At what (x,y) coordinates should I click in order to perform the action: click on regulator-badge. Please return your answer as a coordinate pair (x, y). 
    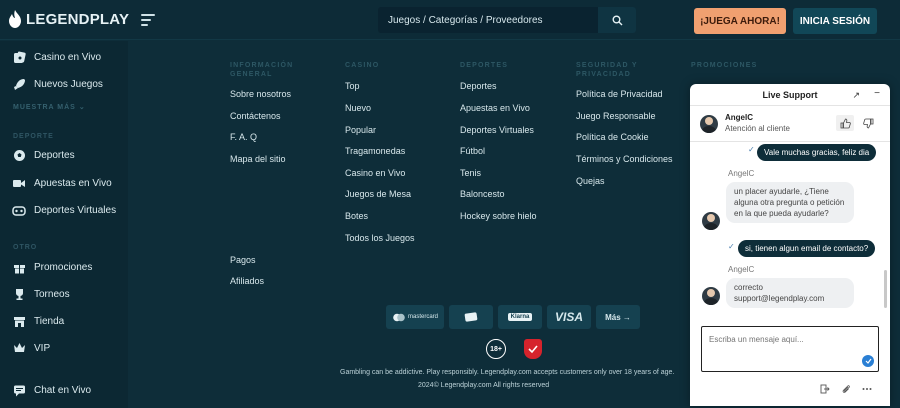
    Looking at the image, I should click on (533, 349).